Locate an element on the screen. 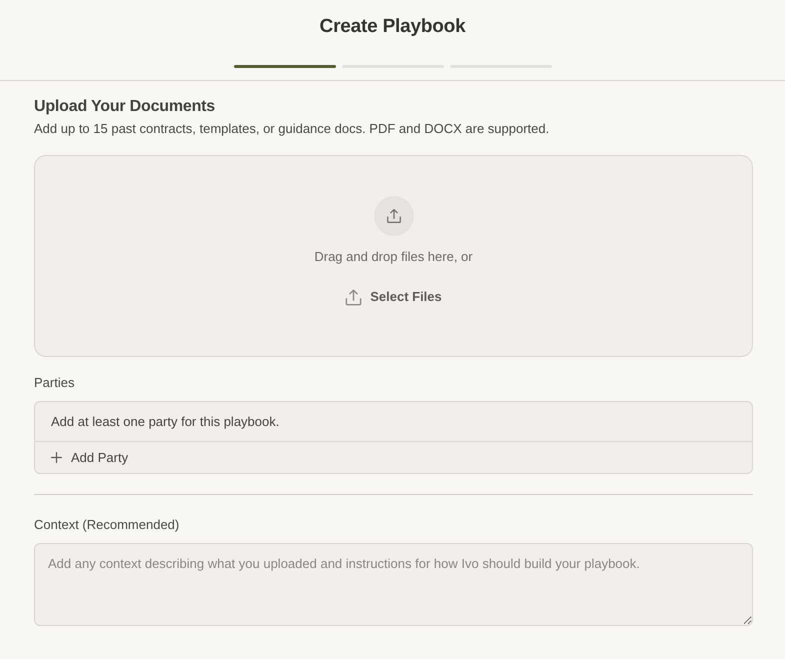 The width and height of the screenshot is (785, 659). section-heading: Upload Your Documents is located at coordinates (125, 107).